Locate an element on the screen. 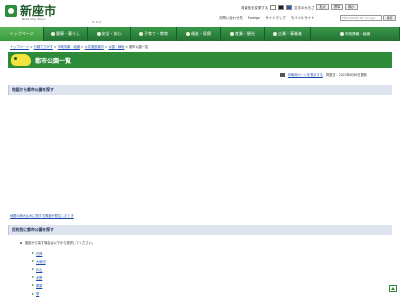 Image resolution: width=400 pixels, height=300 pixels. area-link: 栗原 is located at coordinates (39, 285).